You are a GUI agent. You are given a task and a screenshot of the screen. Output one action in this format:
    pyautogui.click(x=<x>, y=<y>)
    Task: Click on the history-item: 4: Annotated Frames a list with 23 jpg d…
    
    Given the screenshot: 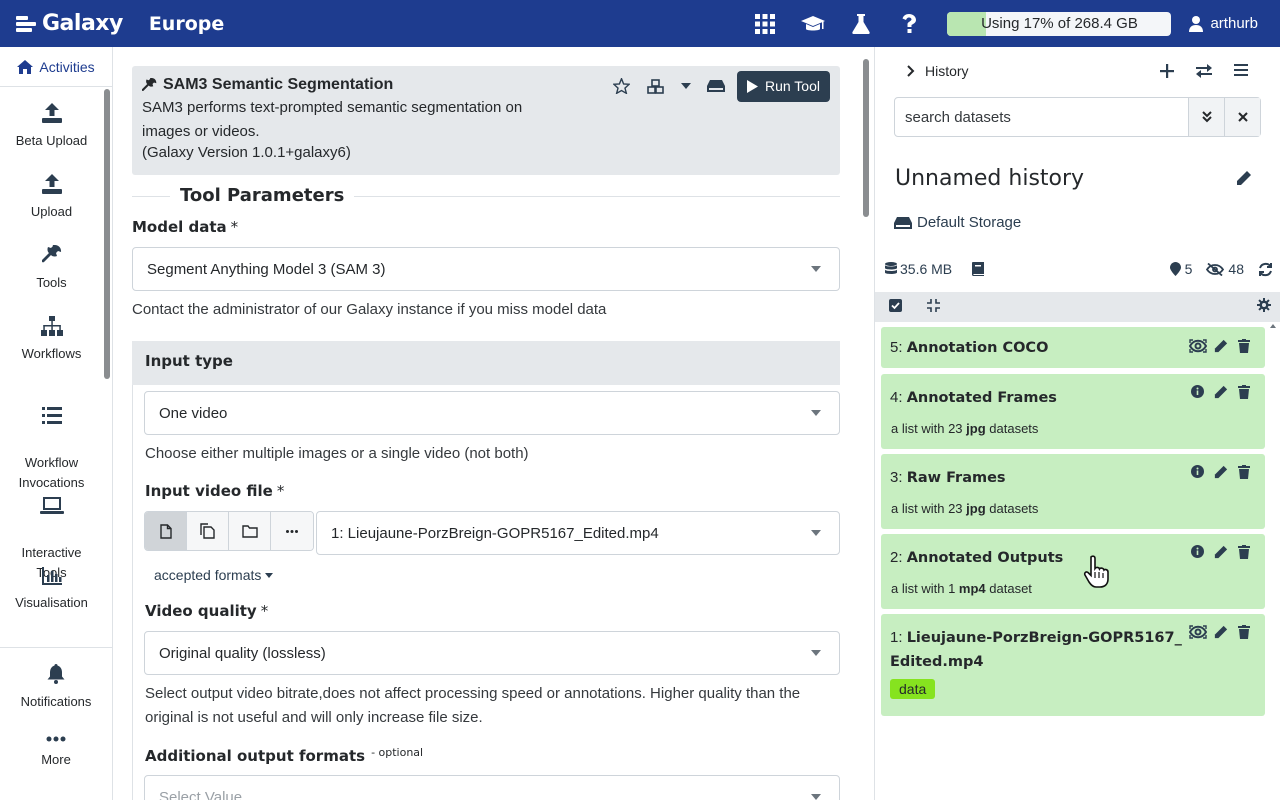 What is the action you would take?
    pyautogui.click(x=1073, y=411)
    